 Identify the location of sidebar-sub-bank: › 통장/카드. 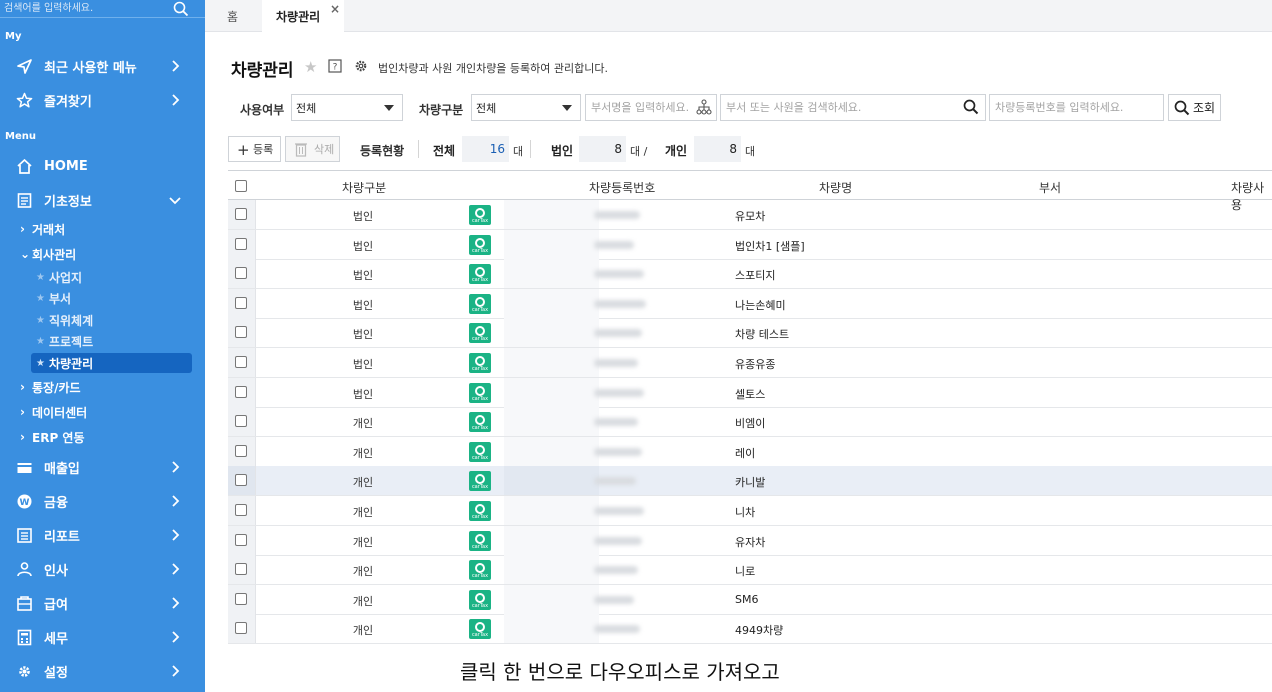
(50, 387).